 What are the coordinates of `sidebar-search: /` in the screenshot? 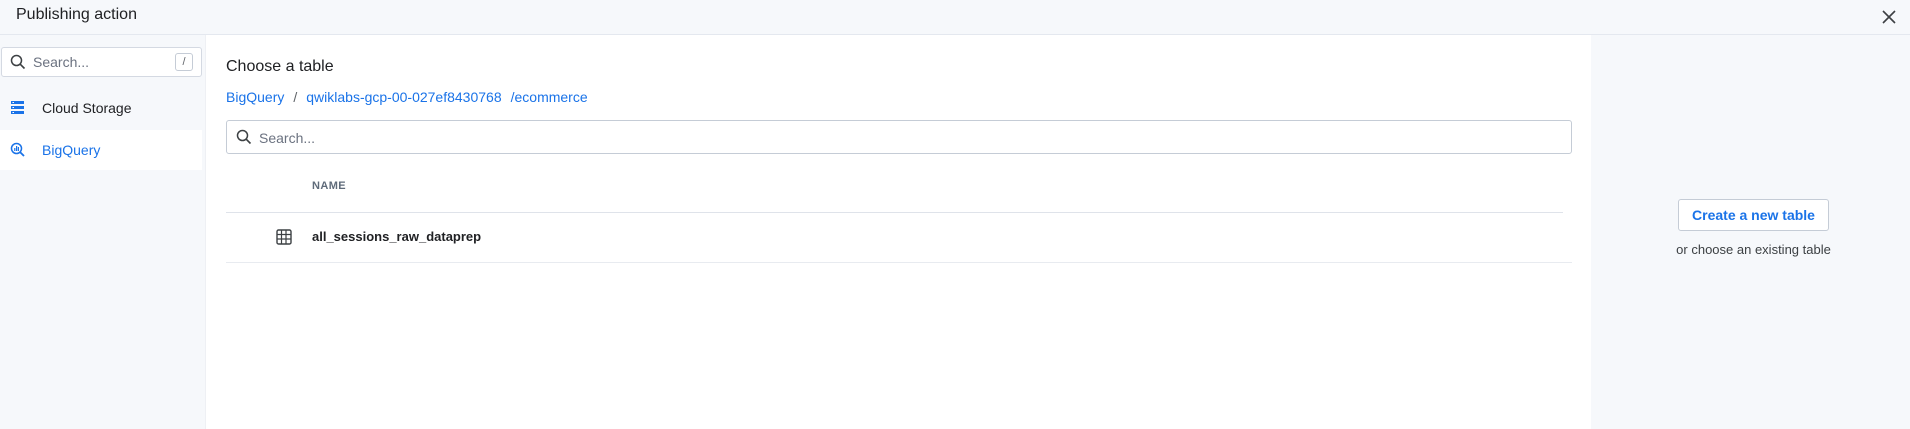 It's located at (101, 62).